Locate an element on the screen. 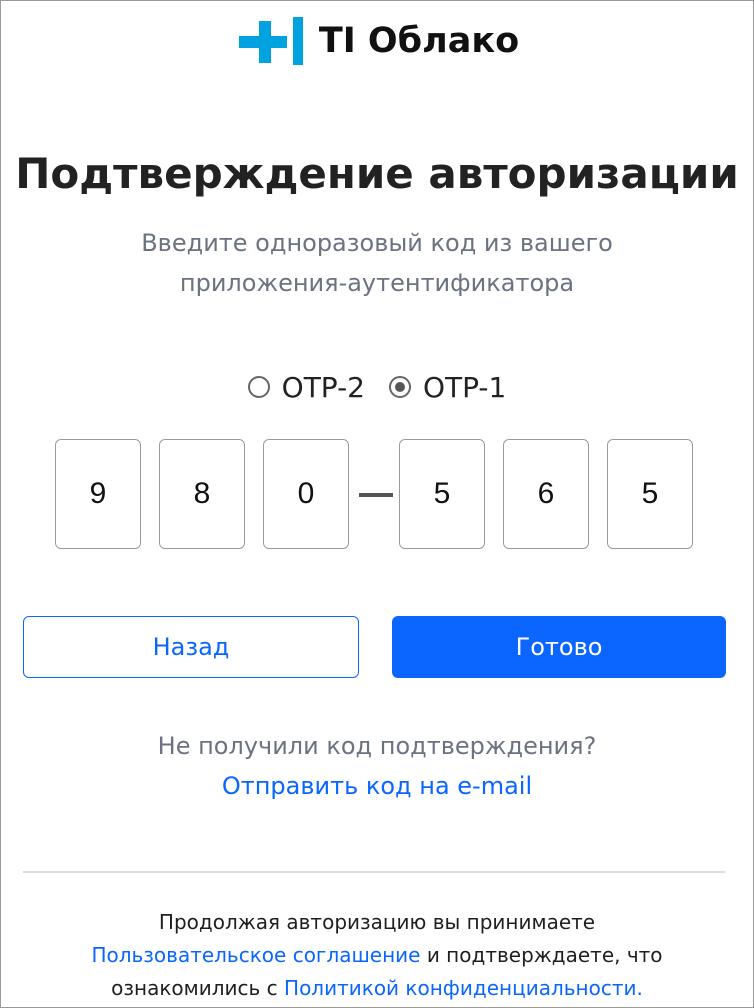  footer-middle-text: и подтверждаете, что is located at coordinates (541, 955).